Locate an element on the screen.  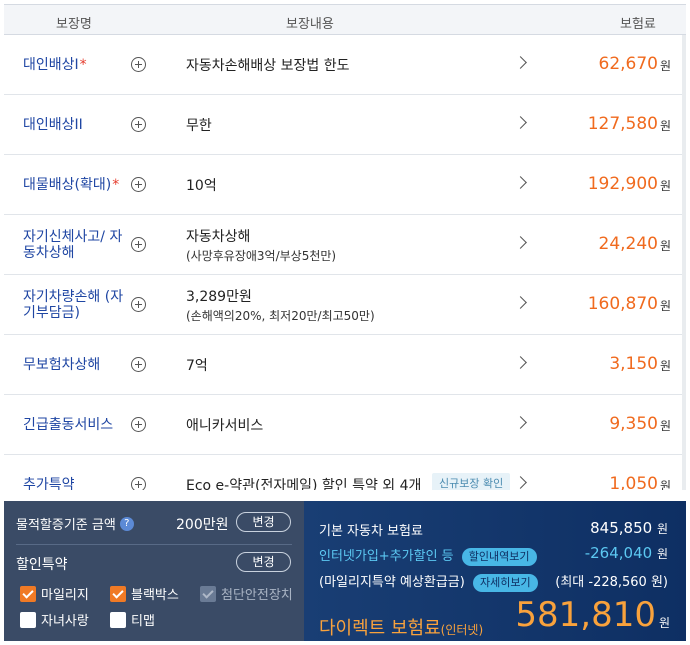
change-discount-button: 변경 is located at coordinates (263, 562).